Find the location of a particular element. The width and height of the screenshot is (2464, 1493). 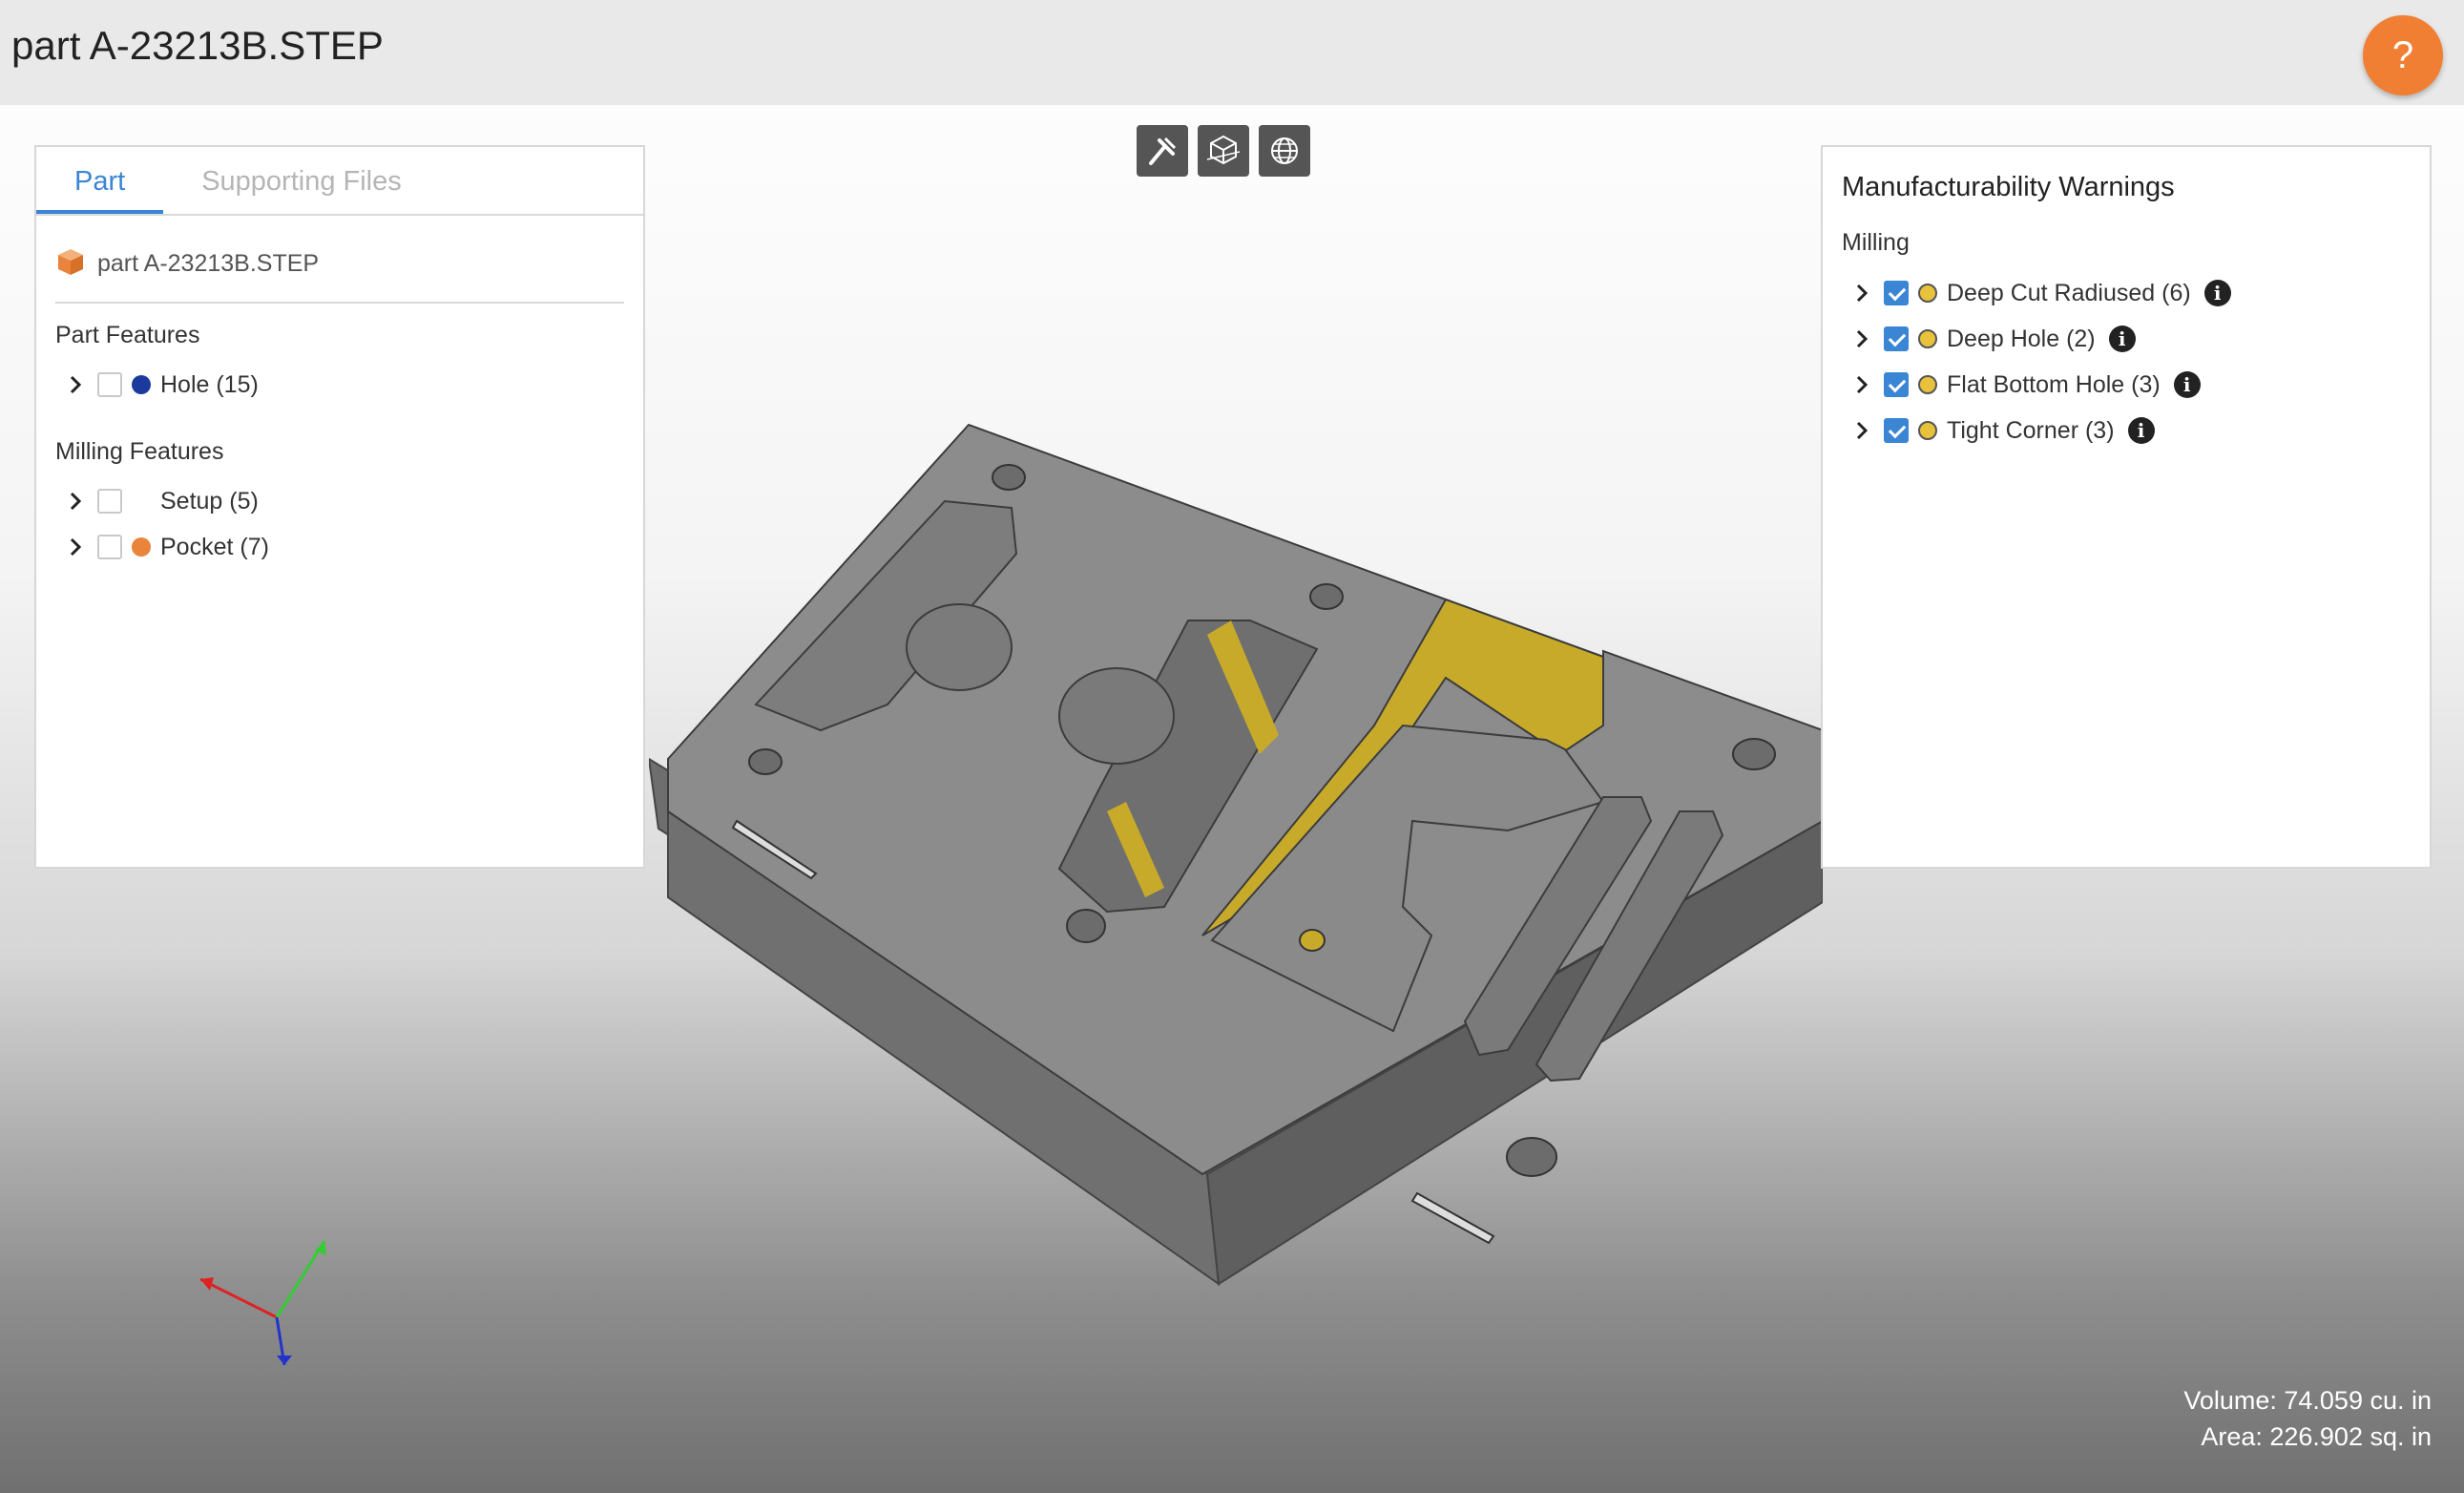

measure-icon is located at coordinates (1163, 151).